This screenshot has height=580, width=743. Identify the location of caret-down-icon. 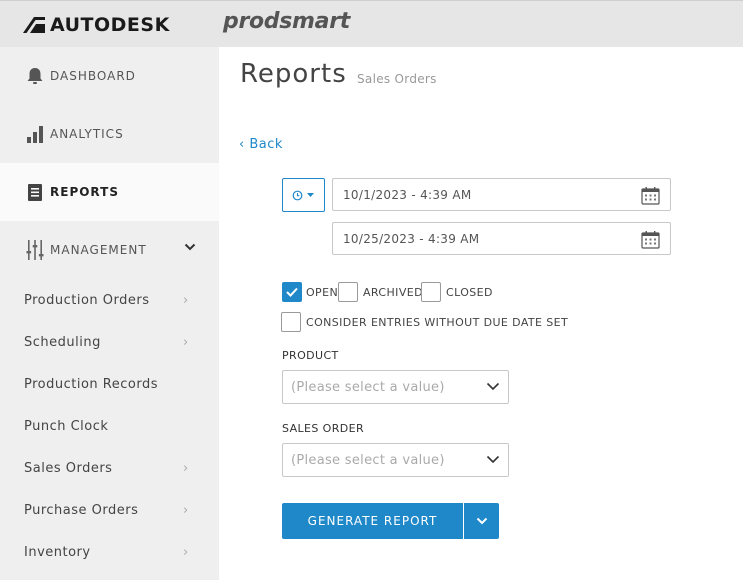
(310, 195).